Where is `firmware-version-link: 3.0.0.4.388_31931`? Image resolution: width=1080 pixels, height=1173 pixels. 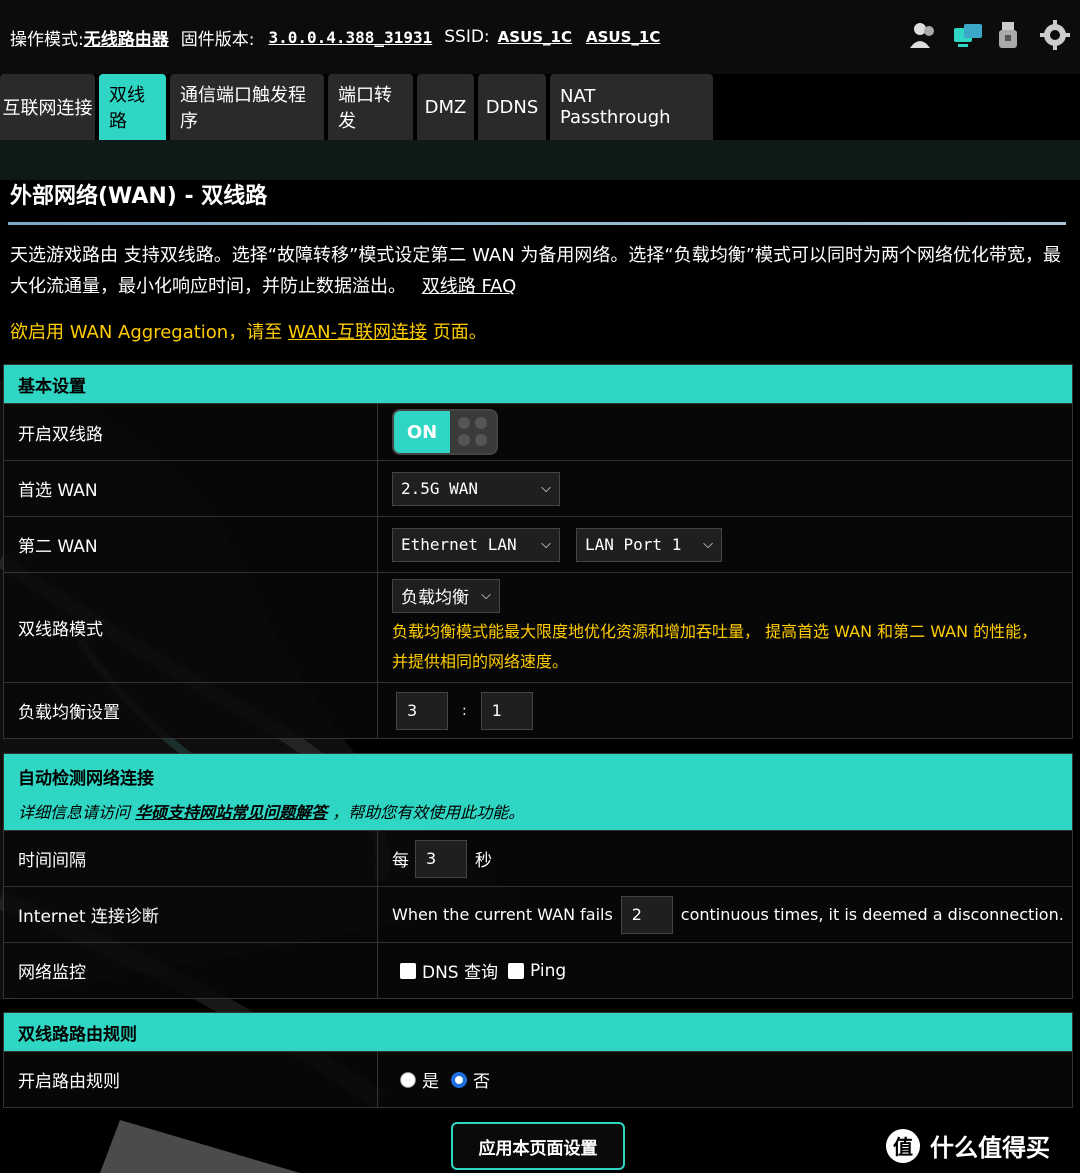 firmware-version-link: 3.0.0.4.388_31931 is located at coordinates (350, 37).